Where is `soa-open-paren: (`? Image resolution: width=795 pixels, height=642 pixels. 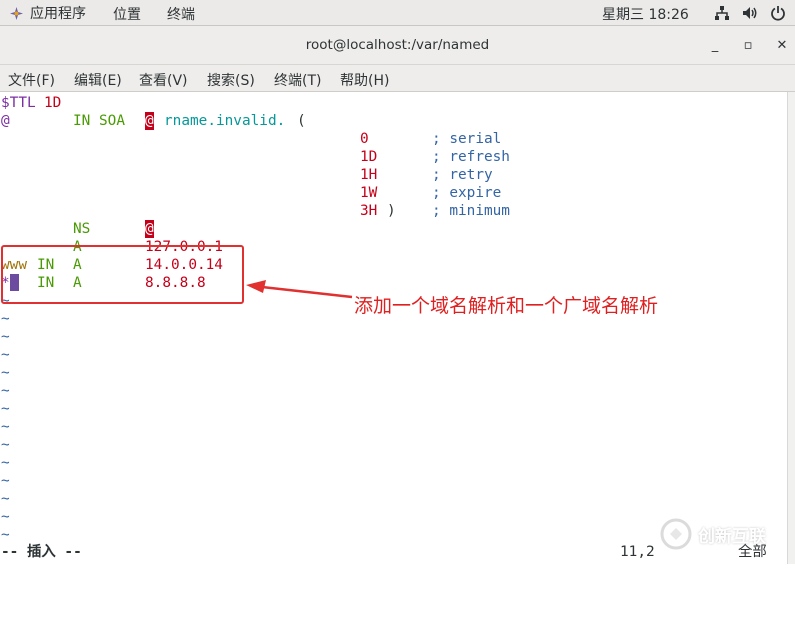 soa-open-paren: ( is located at coordinates (301, 121).